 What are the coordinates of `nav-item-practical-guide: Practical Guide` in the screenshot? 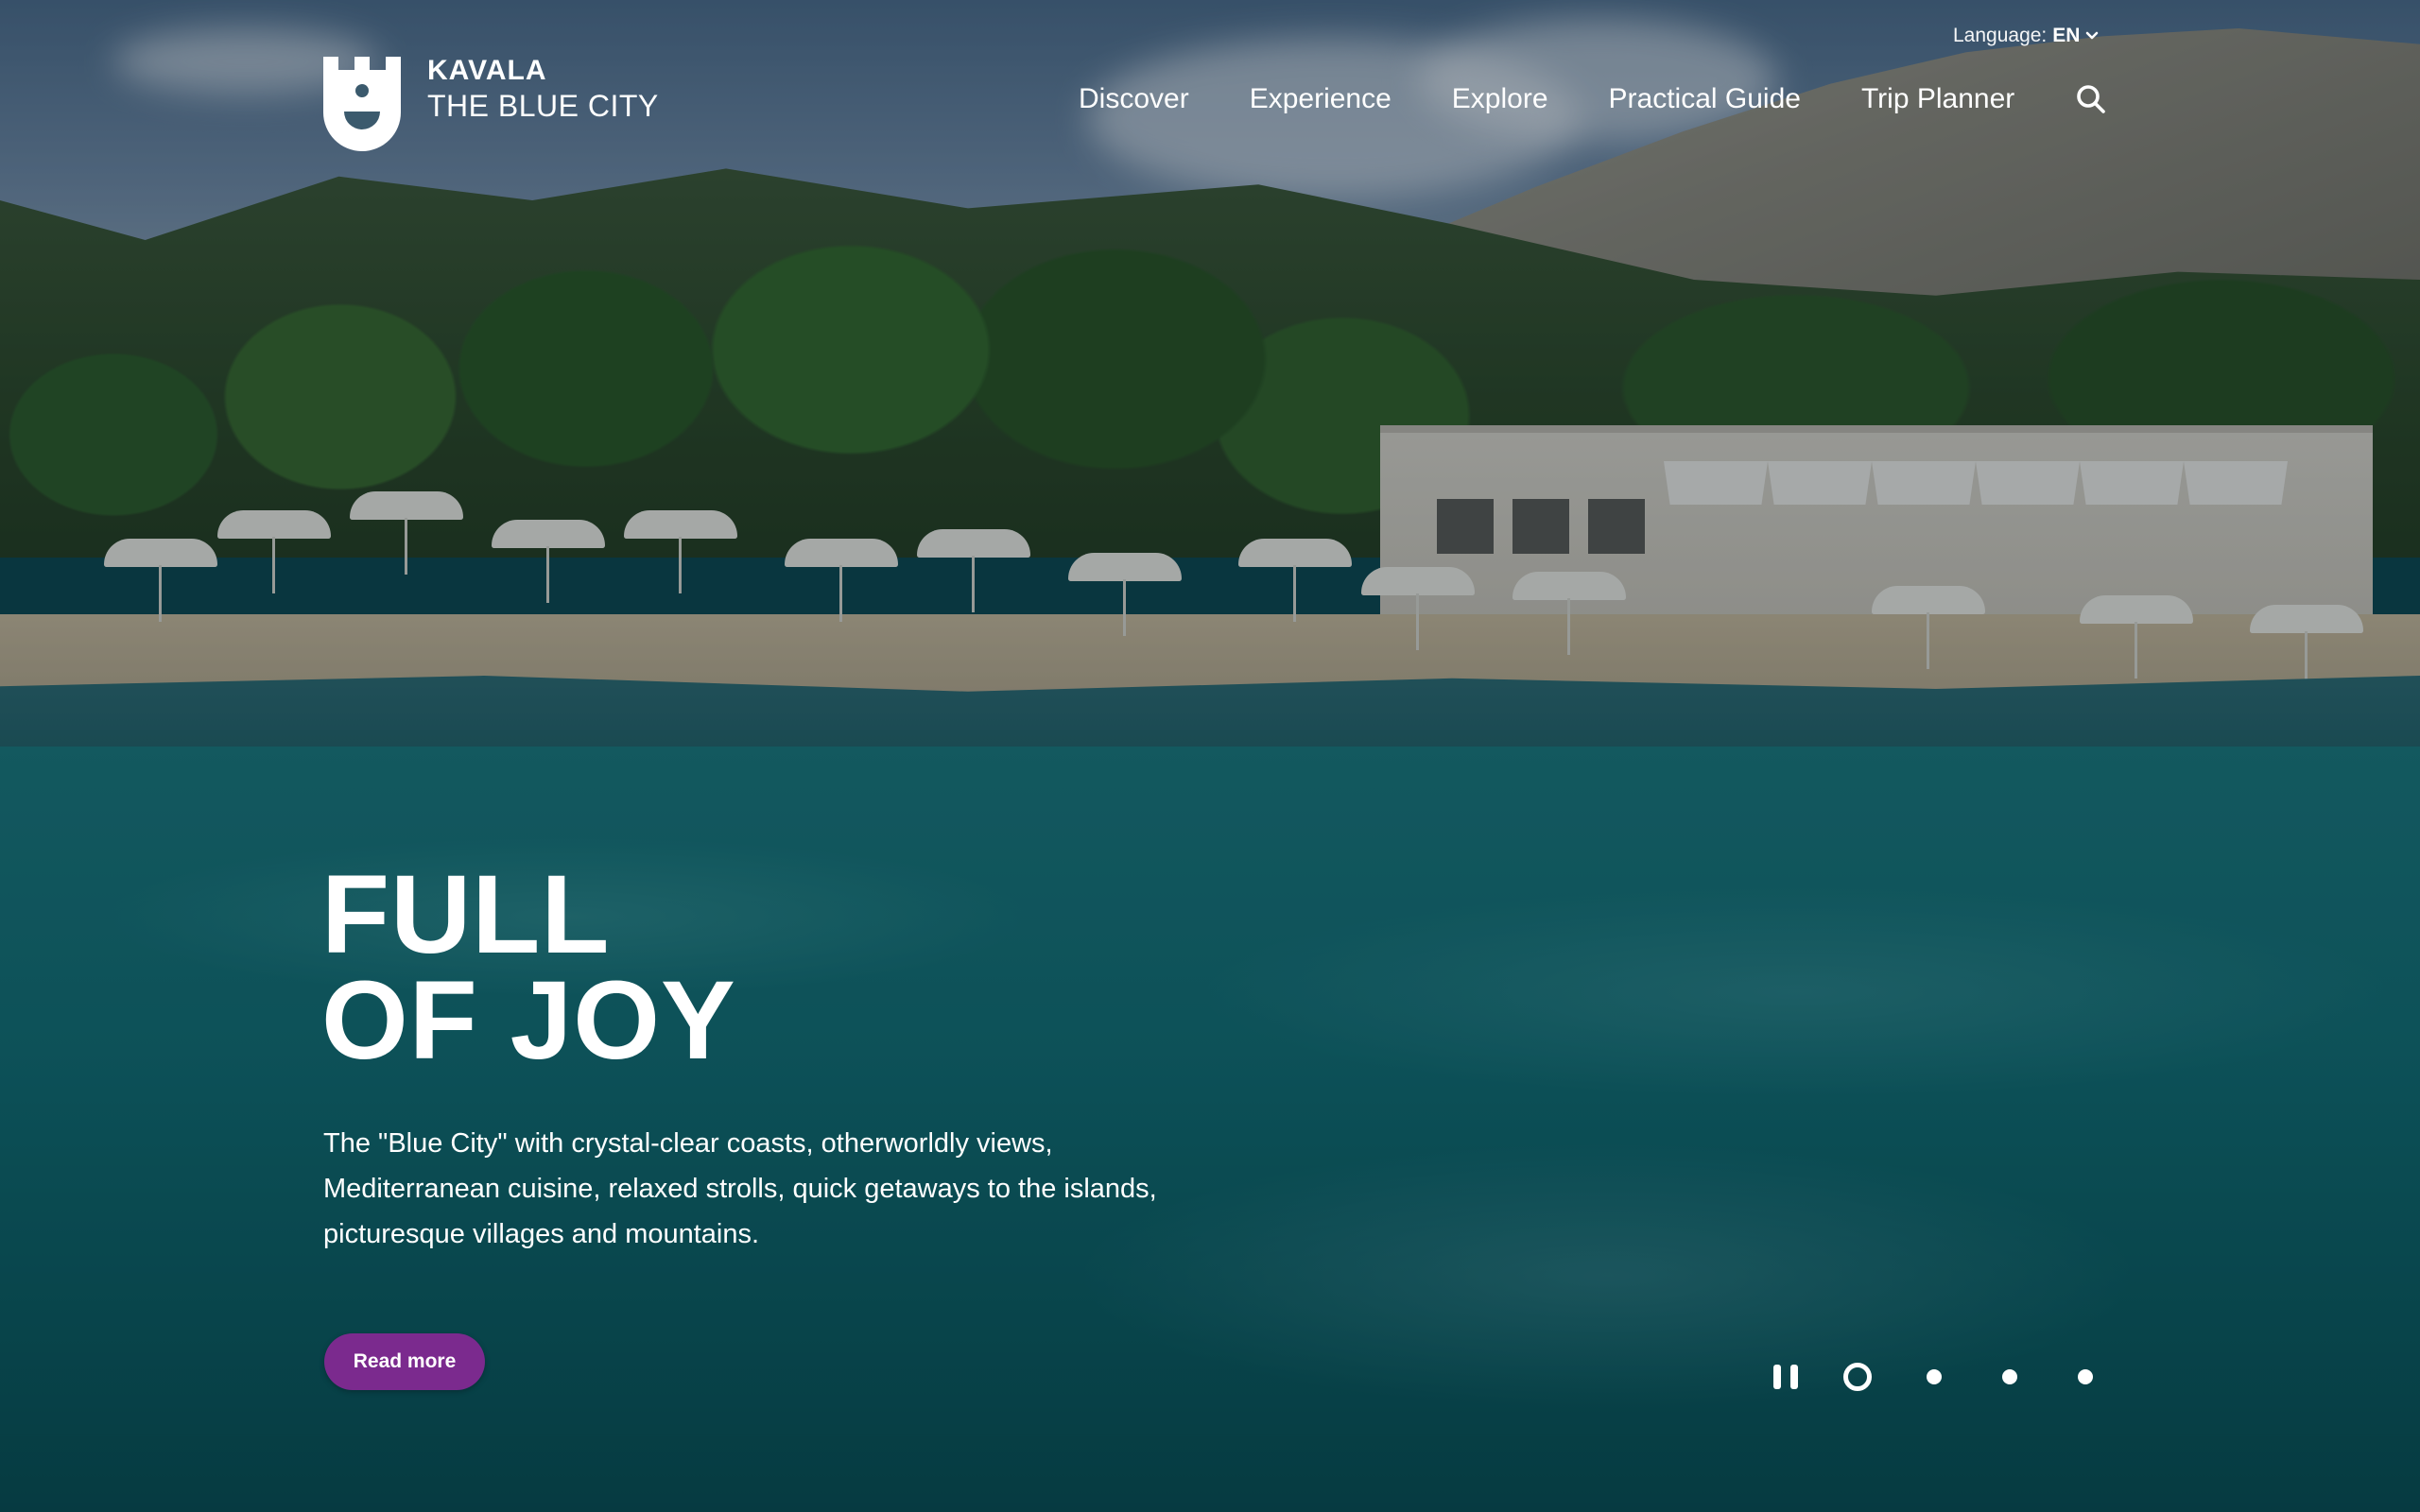 It's located at (1705, 99).